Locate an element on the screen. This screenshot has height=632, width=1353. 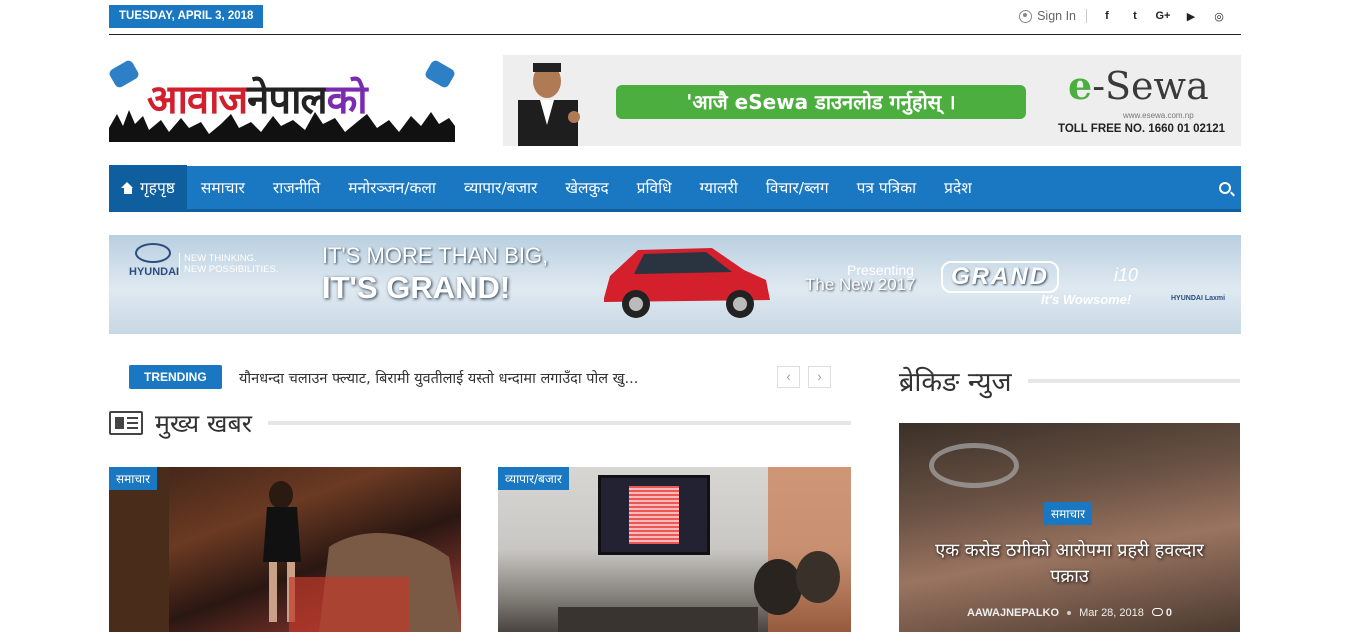
nav-item-politics: राजनीति is located at coordinates (296, 188).